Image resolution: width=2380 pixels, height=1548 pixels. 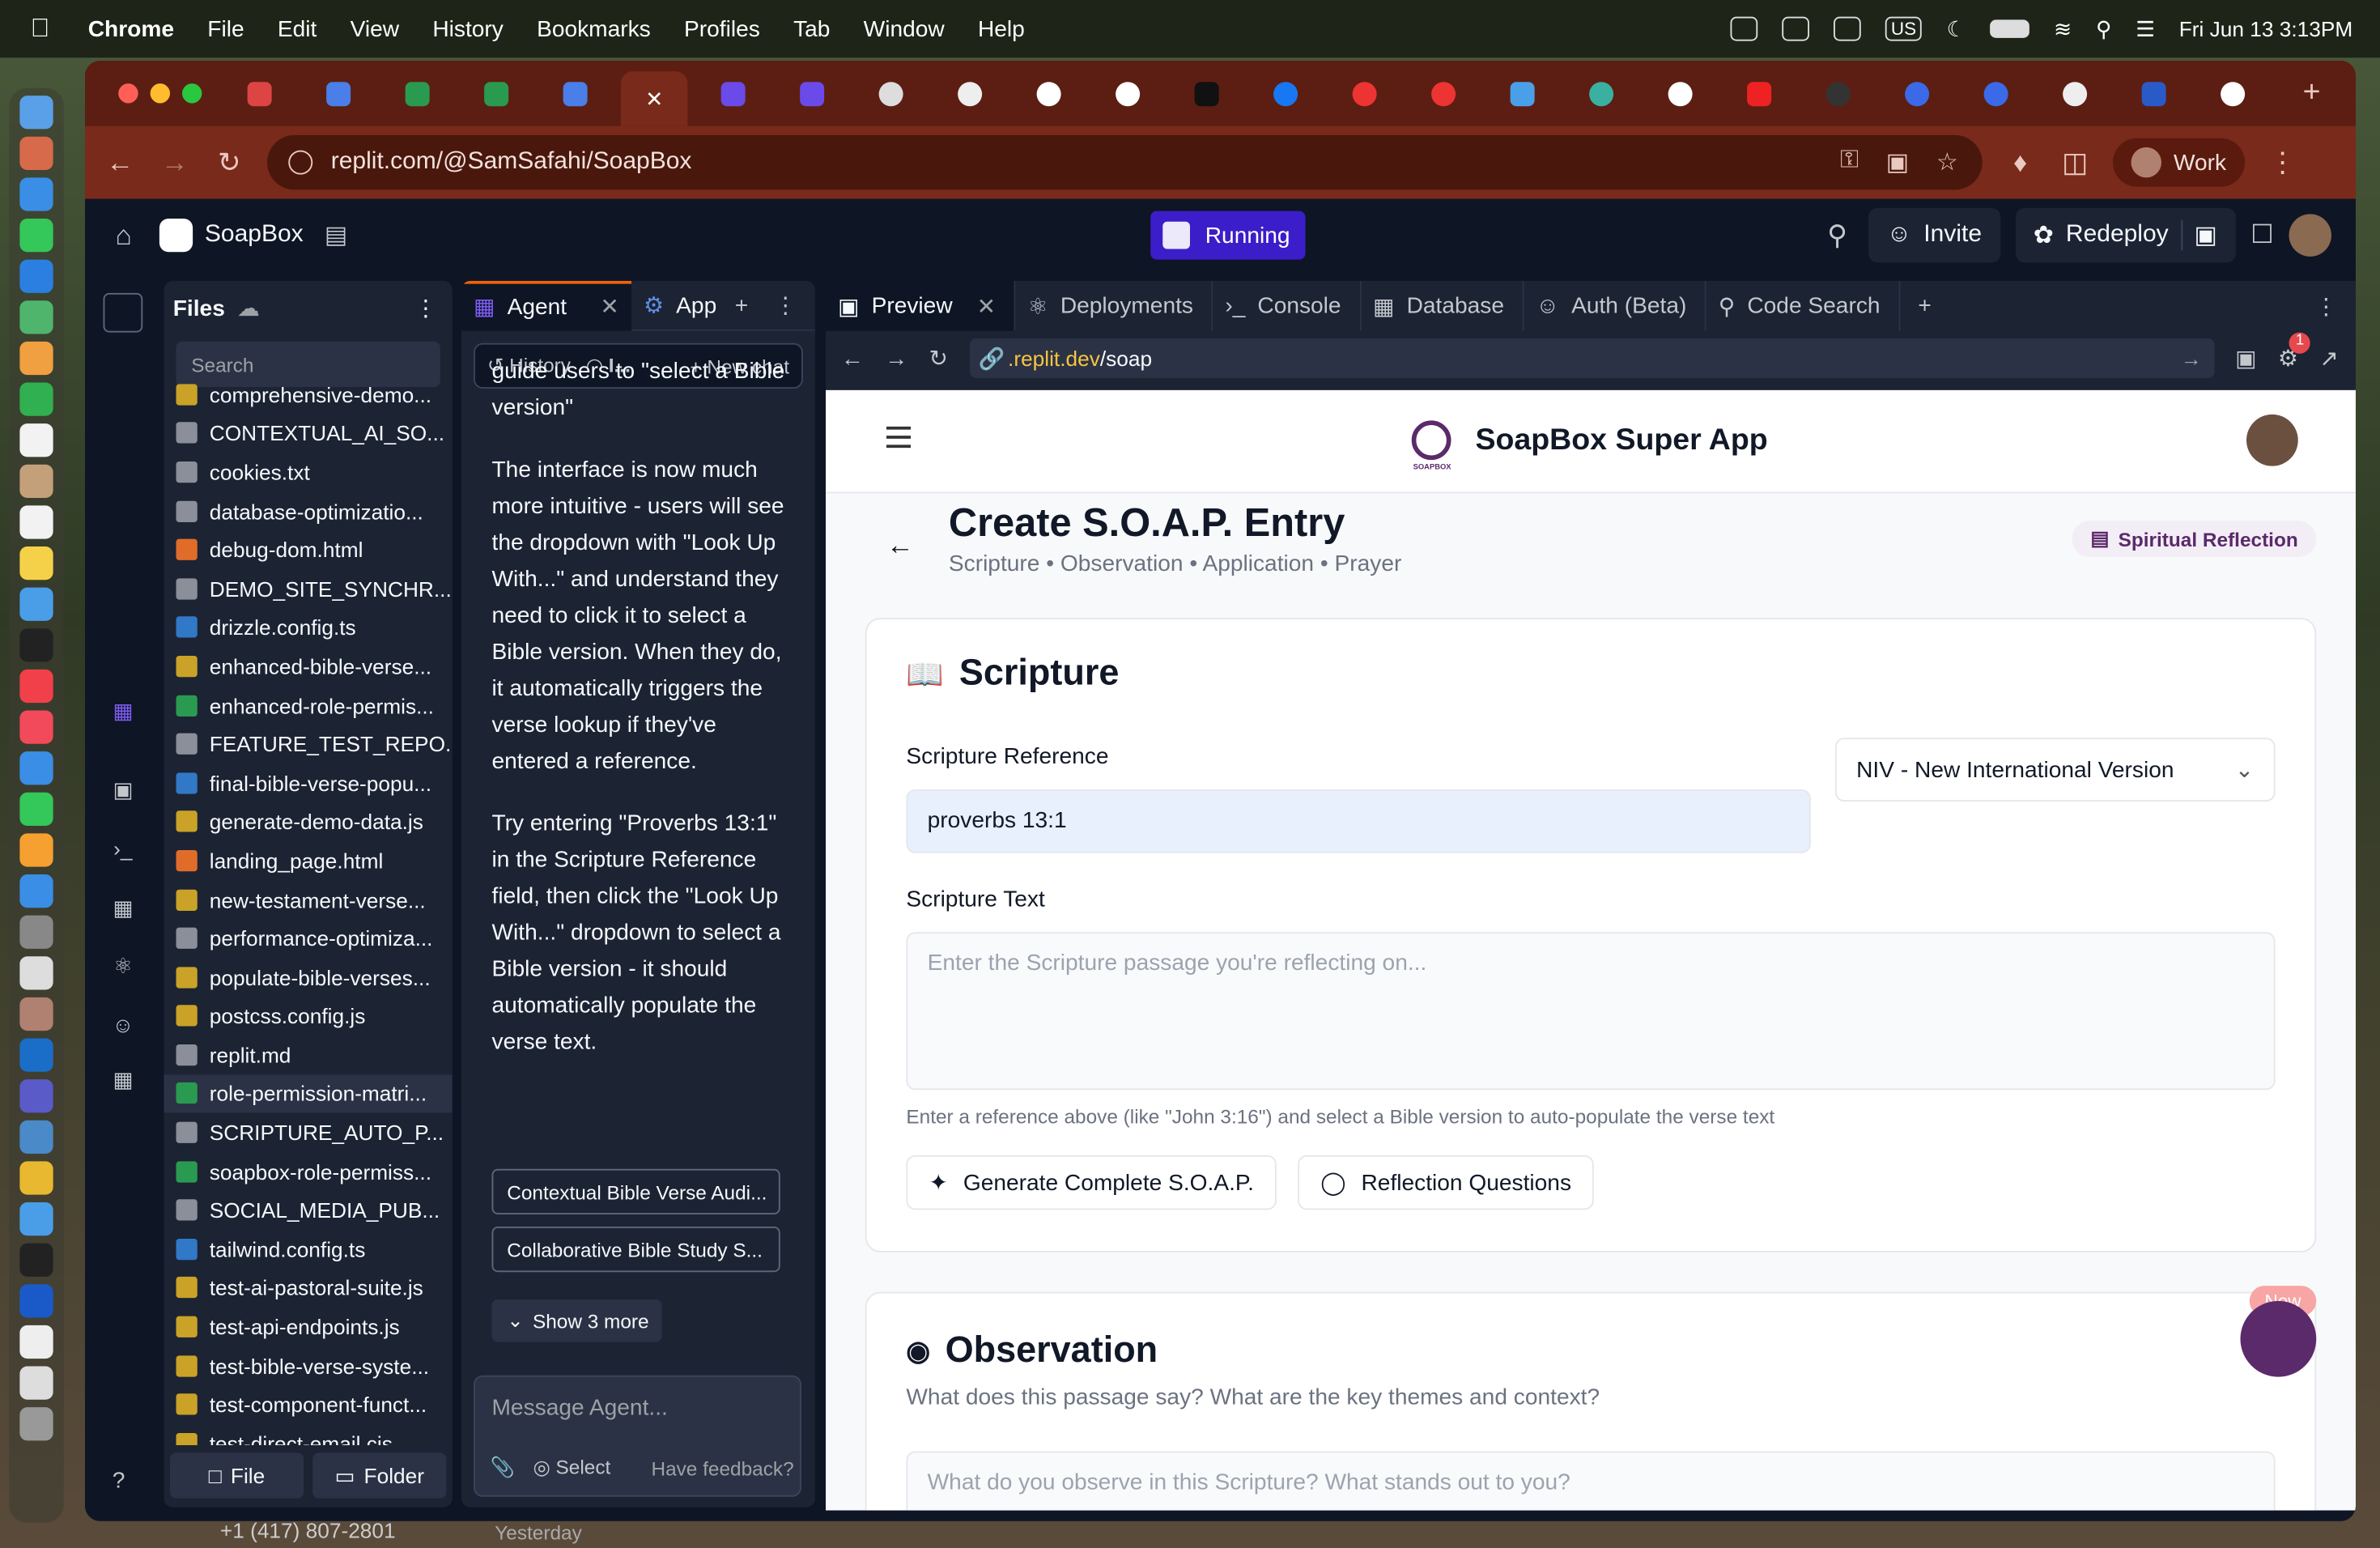 What do you see at coordinates (722, 1468) in the screenshot?
I see `feedback-link: Have feedback?` at bounding box center [722, 1468].